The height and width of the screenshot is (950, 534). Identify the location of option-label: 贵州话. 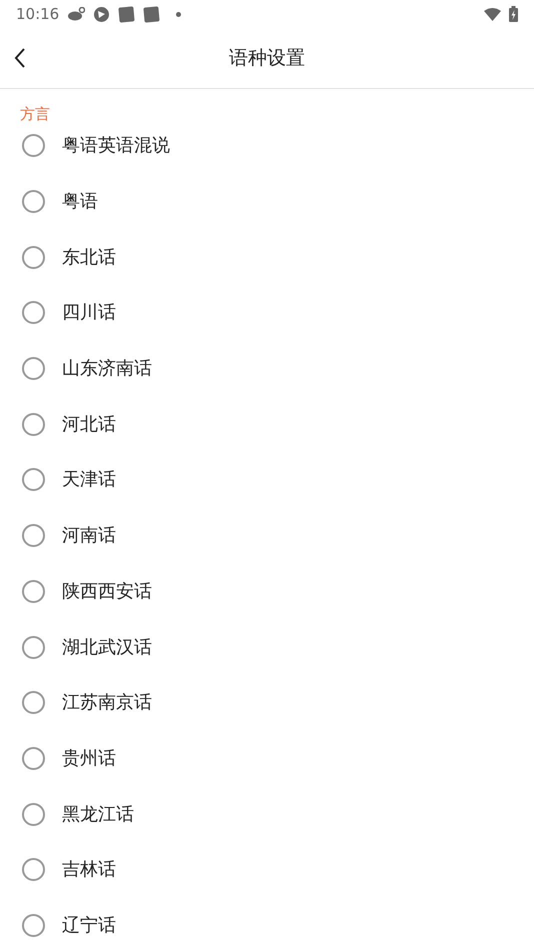
(89, 758).